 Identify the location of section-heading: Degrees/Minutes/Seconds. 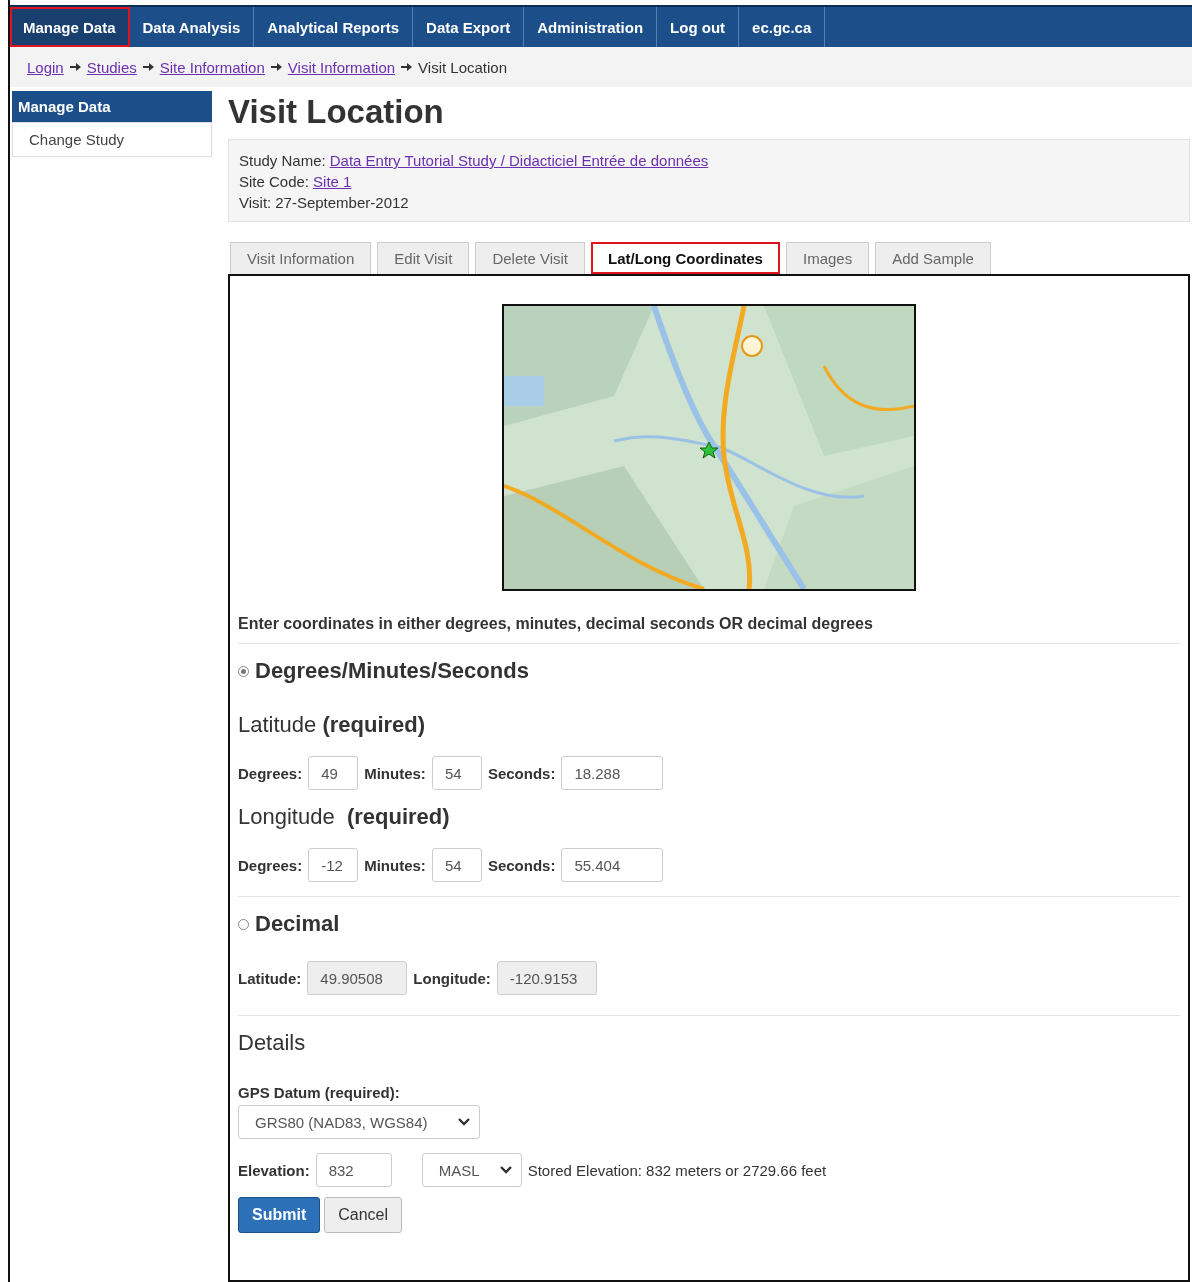
(392, 671).